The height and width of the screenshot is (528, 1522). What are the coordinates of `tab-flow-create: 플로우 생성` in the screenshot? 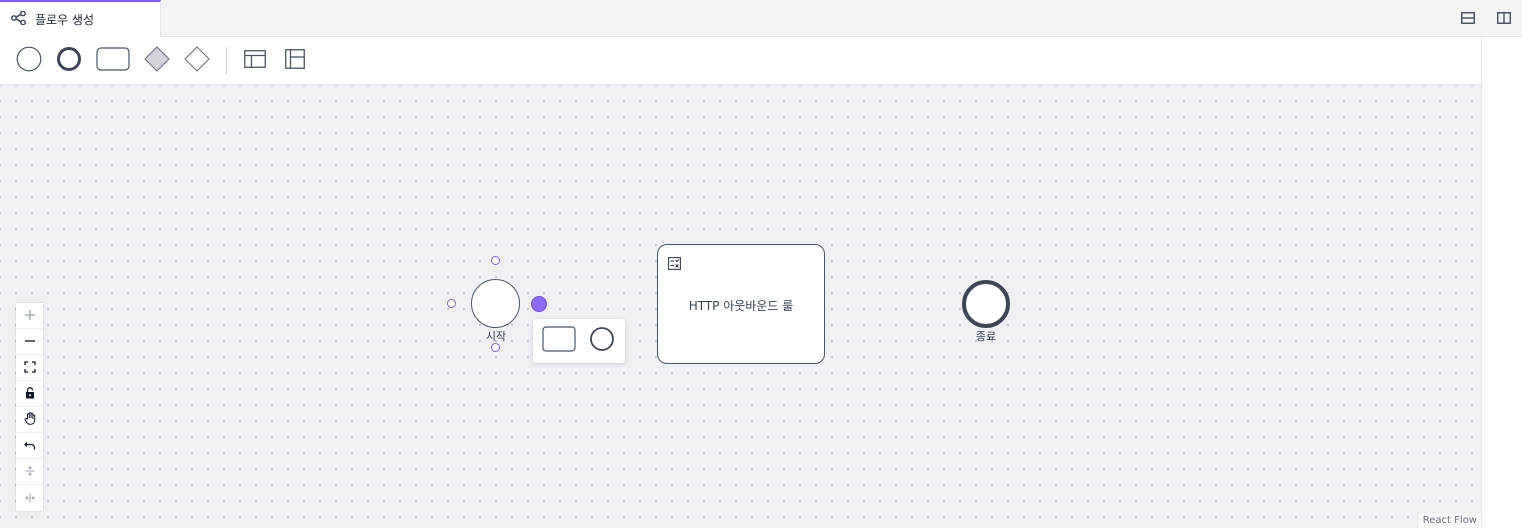 It's located at (80, 18).